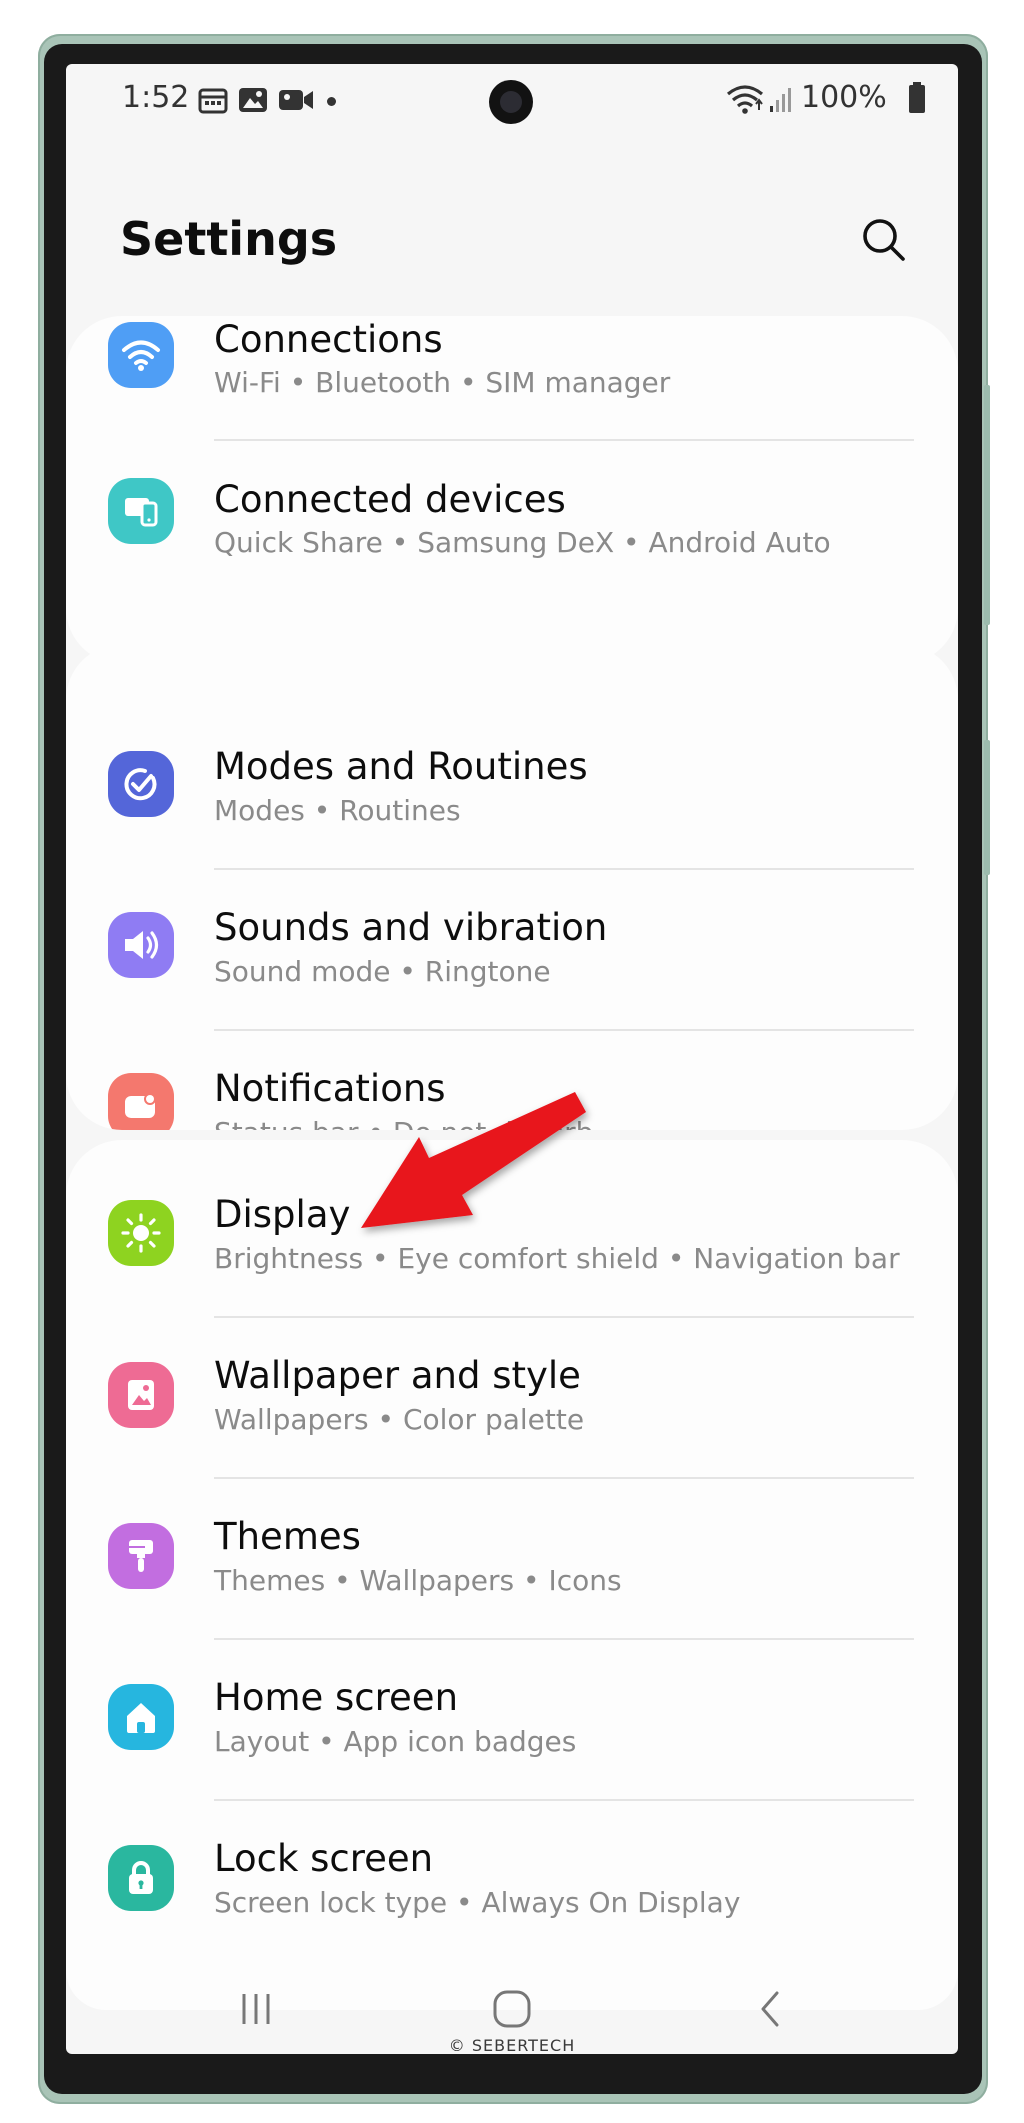 This screenshot has width=1024, height=2123. Describe the element at coordinates (213, 101) in the screenshot. I see `calendar-icon` at that location.